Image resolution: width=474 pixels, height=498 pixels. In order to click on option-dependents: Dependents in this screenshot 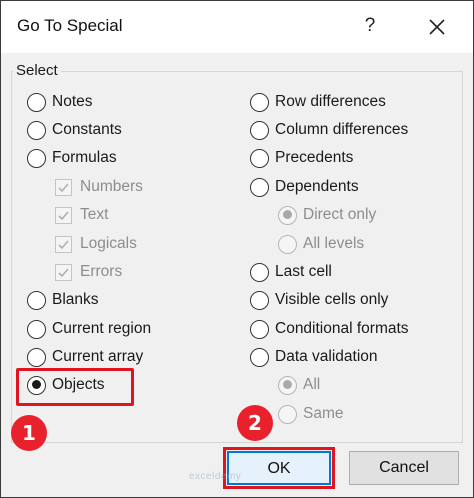, I will do `click(304, 187)`.